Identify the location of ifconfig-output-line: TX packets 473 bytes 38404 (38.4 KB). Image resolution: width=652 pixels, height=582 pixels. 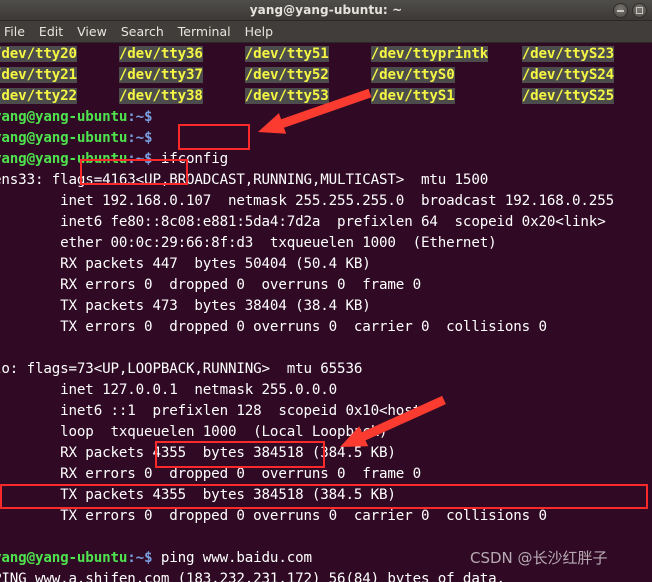
(326, 306).